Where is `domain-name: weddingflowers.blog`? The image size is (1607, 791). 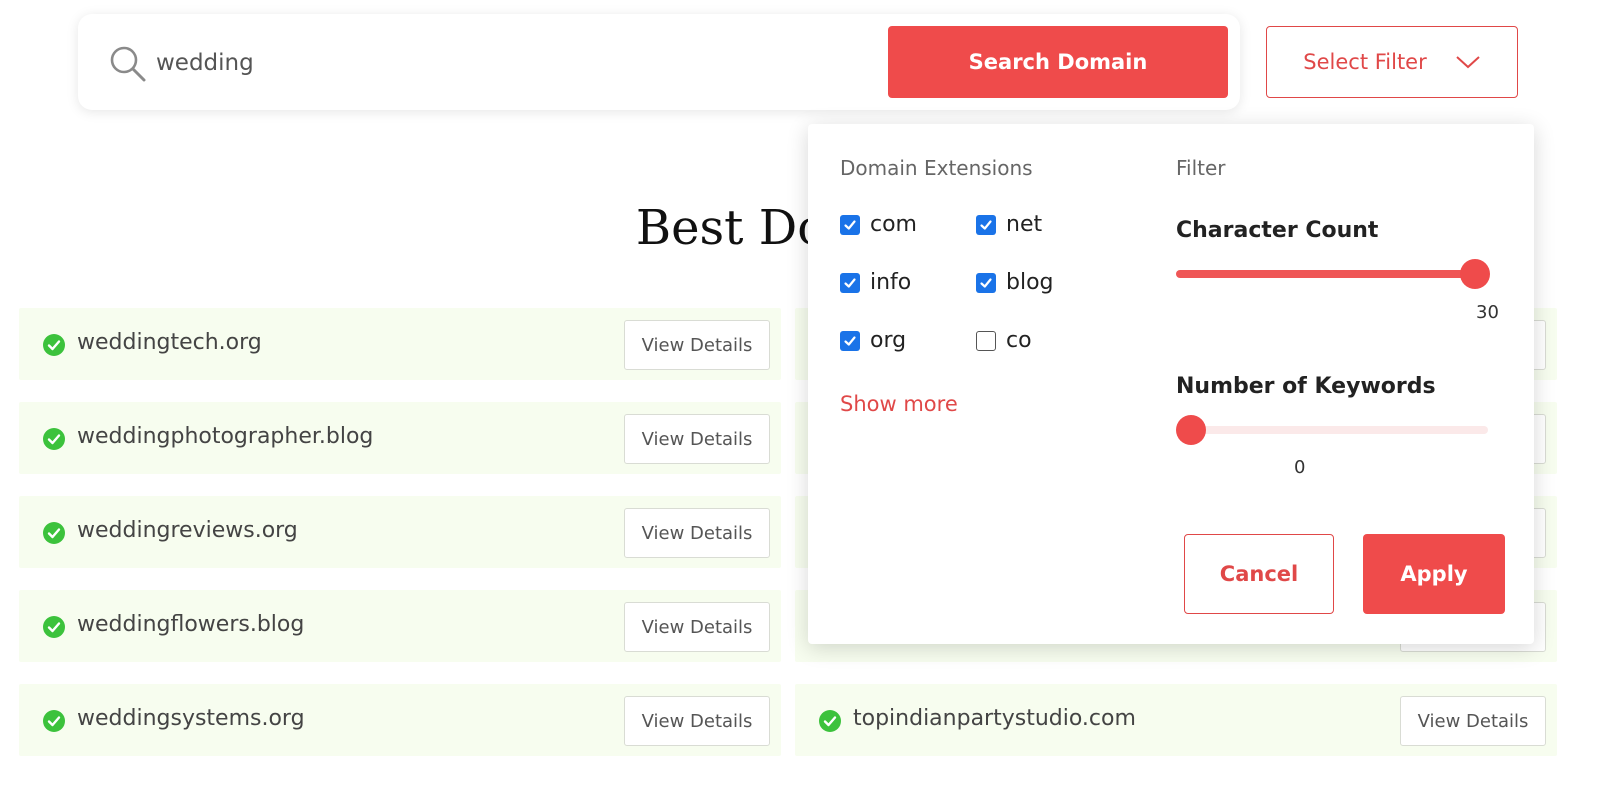
domain-name: weddingflowers.blog is located at coordinates (191, 624).